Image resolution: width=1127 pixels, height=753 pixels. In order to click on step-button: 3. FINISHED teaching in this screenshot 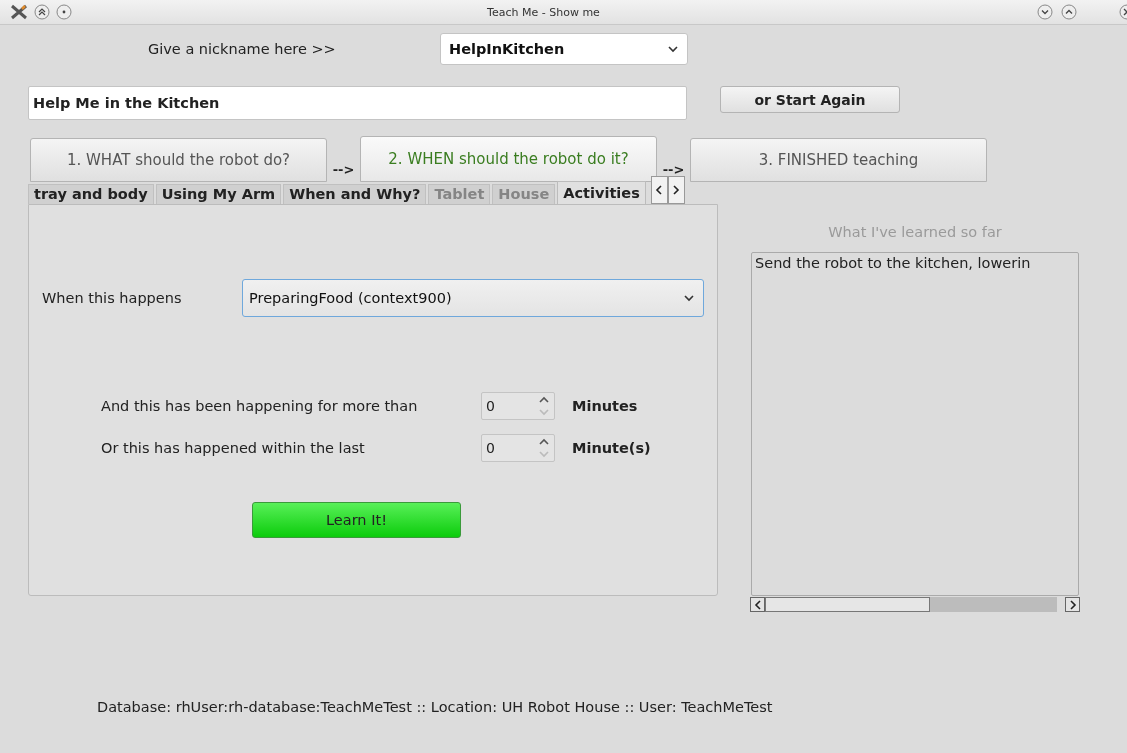, I will do `click(838, 160)`.